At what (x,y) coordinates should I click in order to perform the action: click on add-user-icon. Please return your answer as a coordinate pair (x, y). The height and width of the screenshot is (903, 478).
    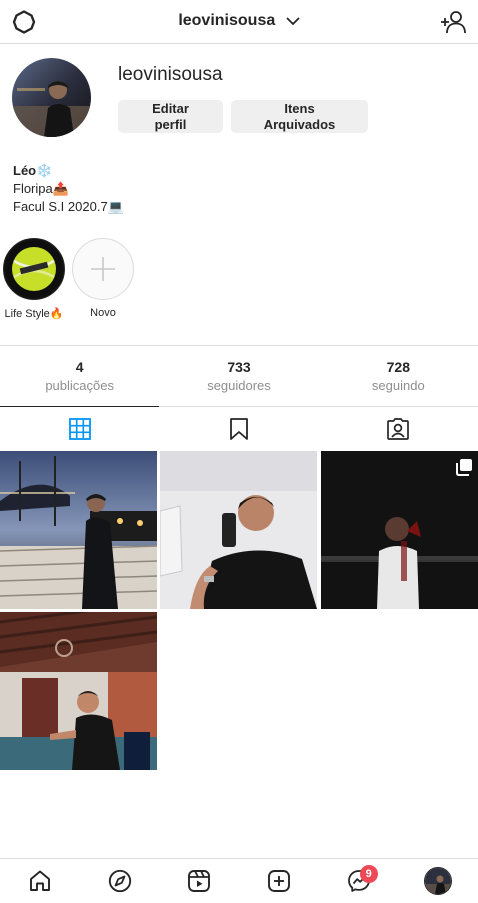
    Looking at the image, I should click on (453, 22).